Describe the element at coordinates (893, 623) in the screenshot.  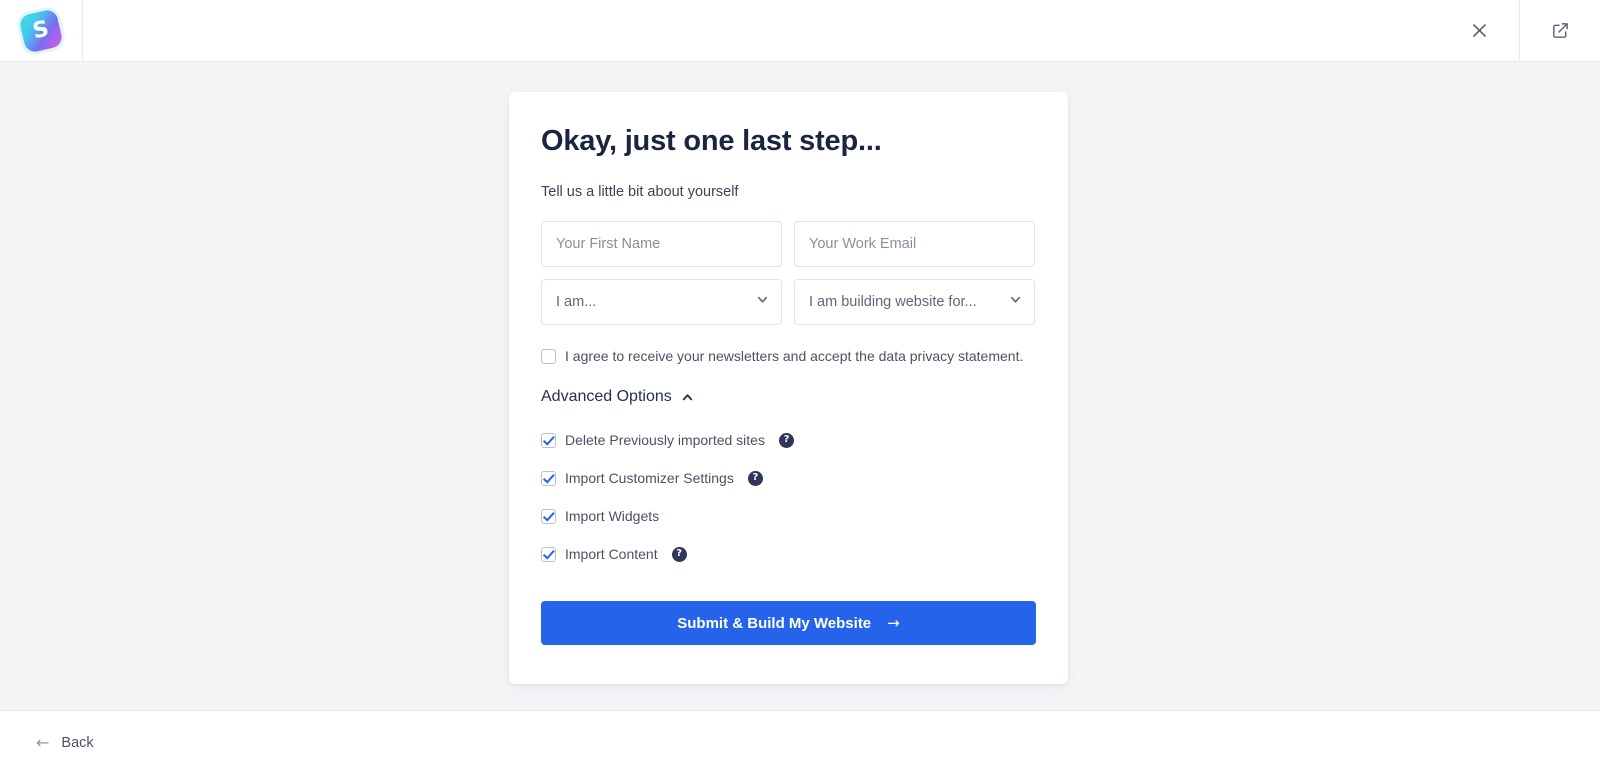
I see `arrow-right-icon: →` at that location.